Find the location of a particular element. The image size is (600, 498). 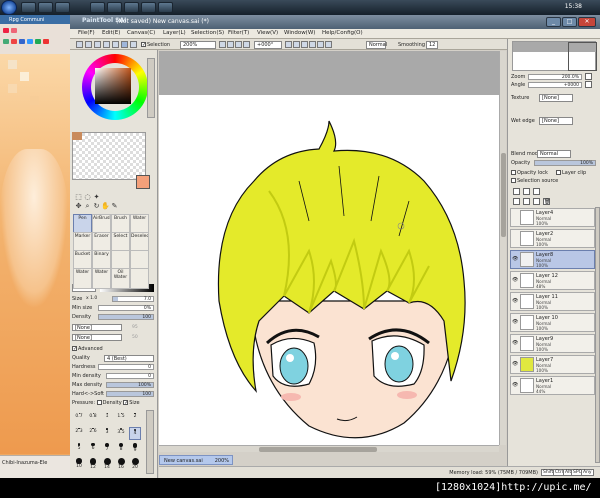

pressure-size-checkbox: ✓ is located at coordinates (125, 403).